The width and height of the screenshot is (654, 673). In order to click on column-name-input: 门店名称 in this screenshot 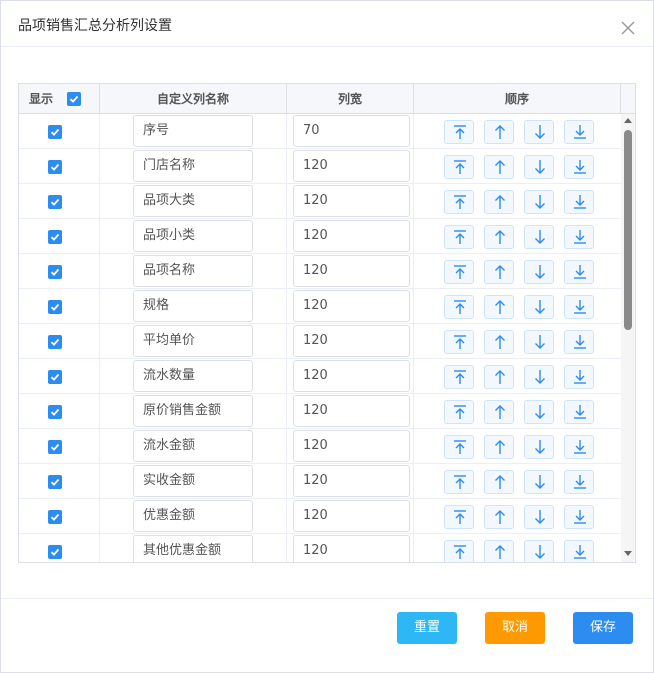, I will do `click(193, 166)`.